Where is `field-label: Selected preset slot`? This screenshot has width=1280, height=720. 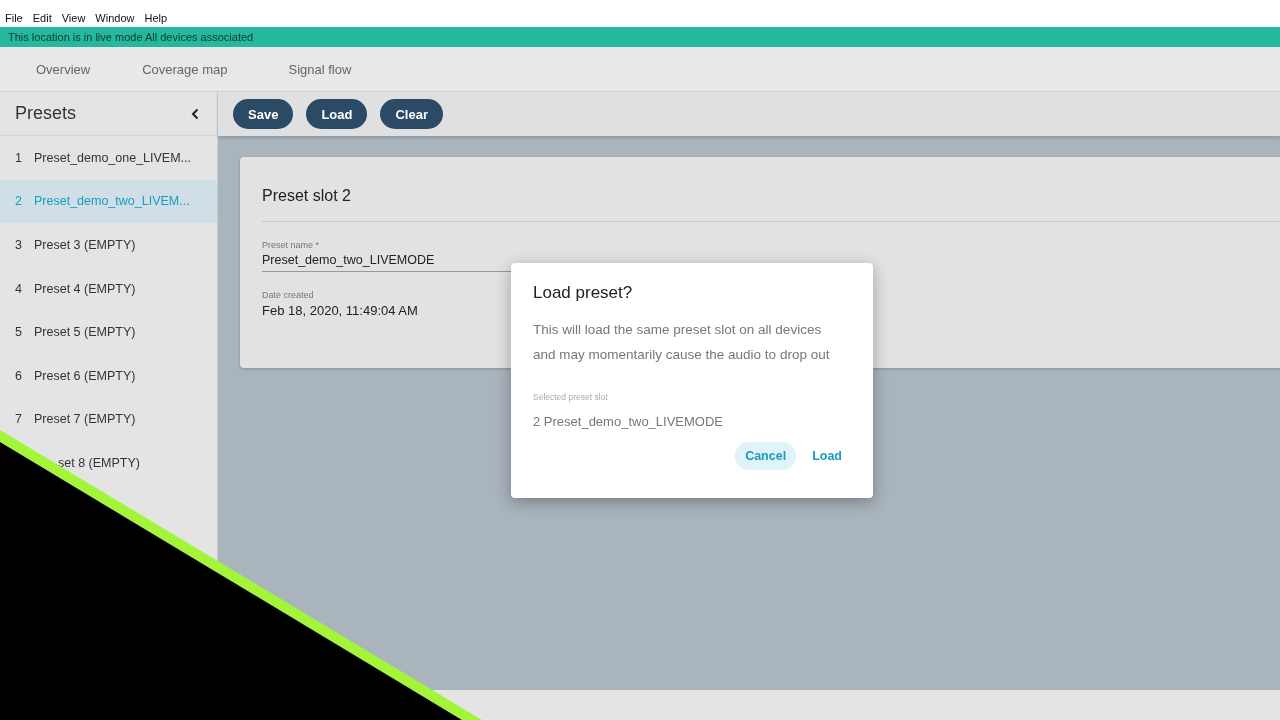 field-label: Selected preset slot is located at coordinates (571, 397).